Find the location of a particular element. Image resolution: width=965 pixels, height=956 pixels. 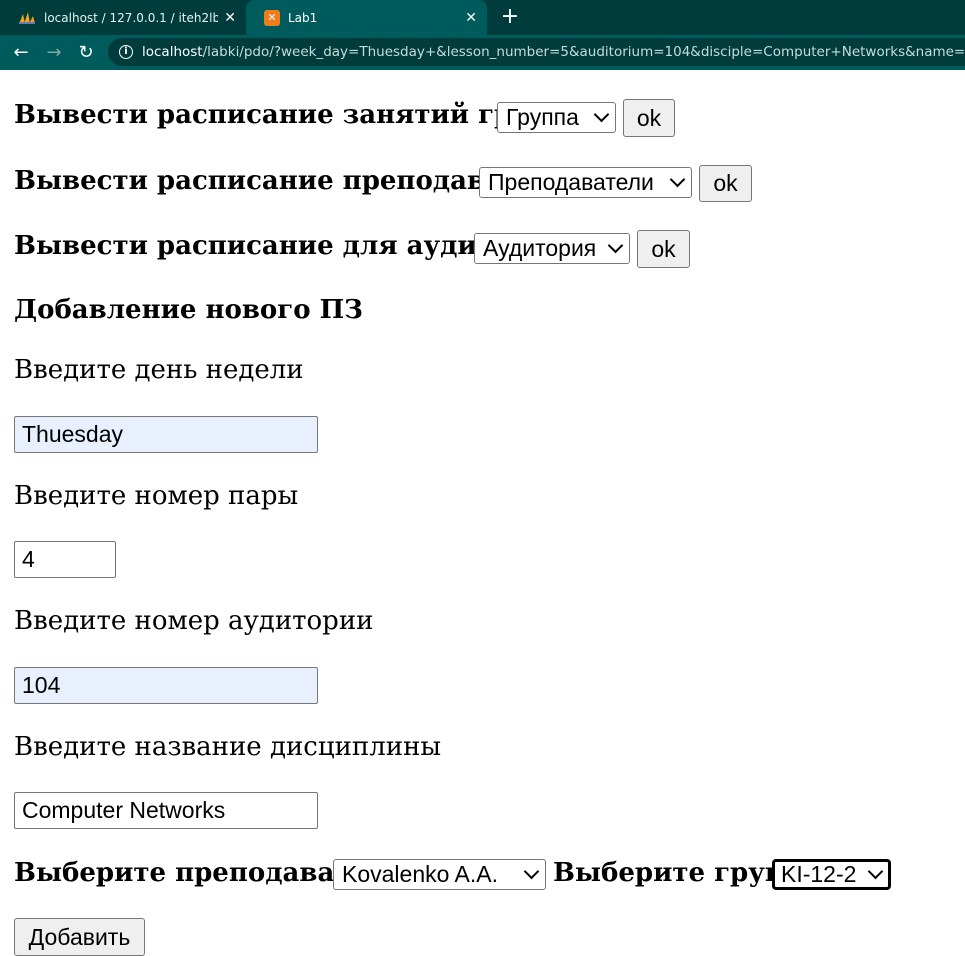

tab-phpmyadmin: localhost / 127.0.0.1 / iteh2lb1var ✕ is located at coordinates (123, 17).